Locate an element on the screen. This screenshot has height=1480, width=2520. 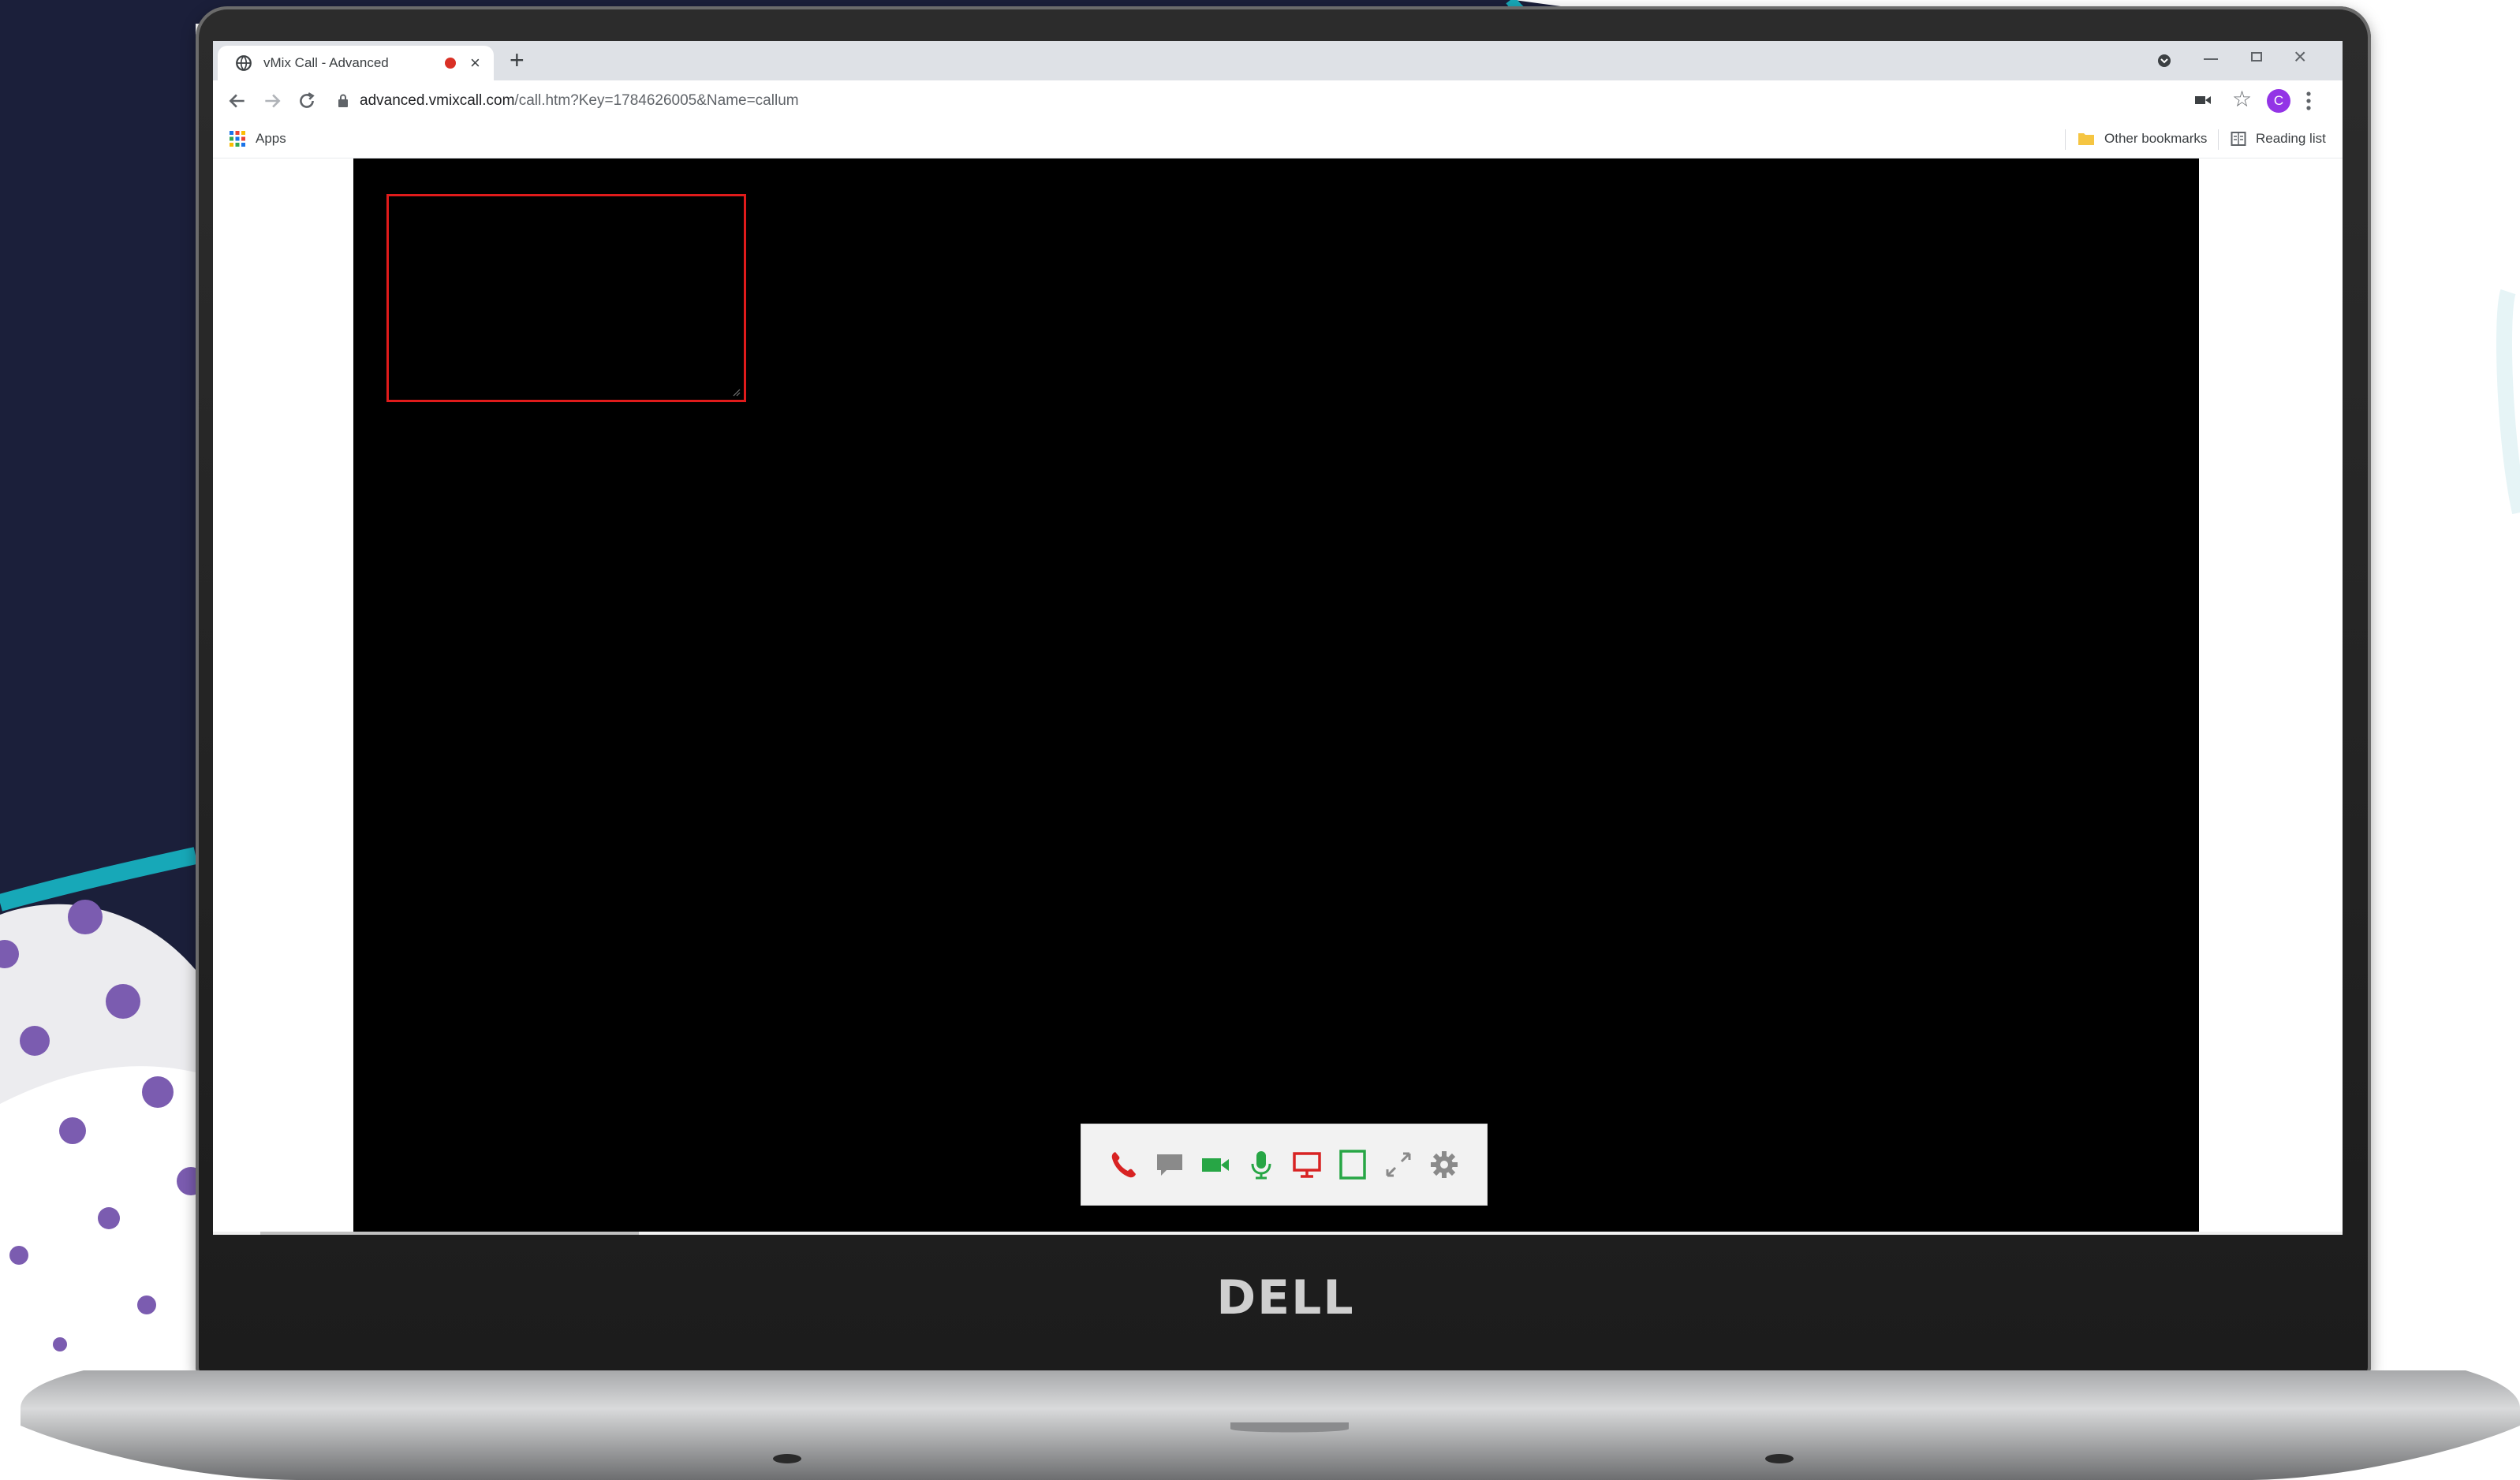
camera-icon is located at coordinates (1215, 1165).